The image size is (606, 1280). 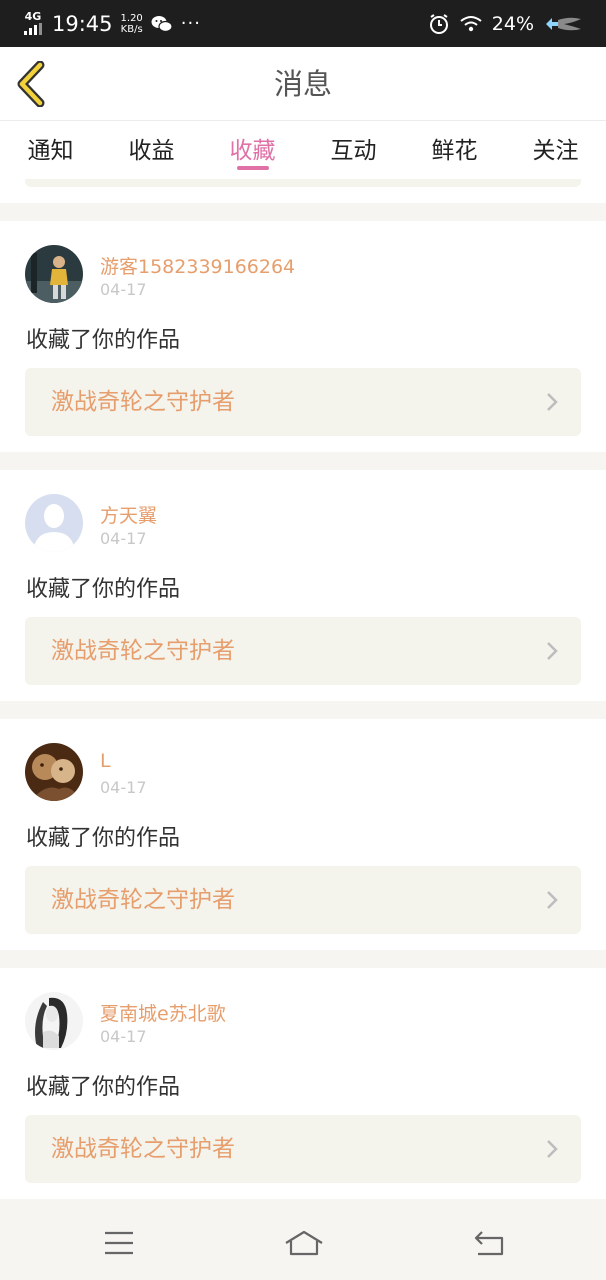 I want to click on tab-label: 通知, so click(x=50, y=151).